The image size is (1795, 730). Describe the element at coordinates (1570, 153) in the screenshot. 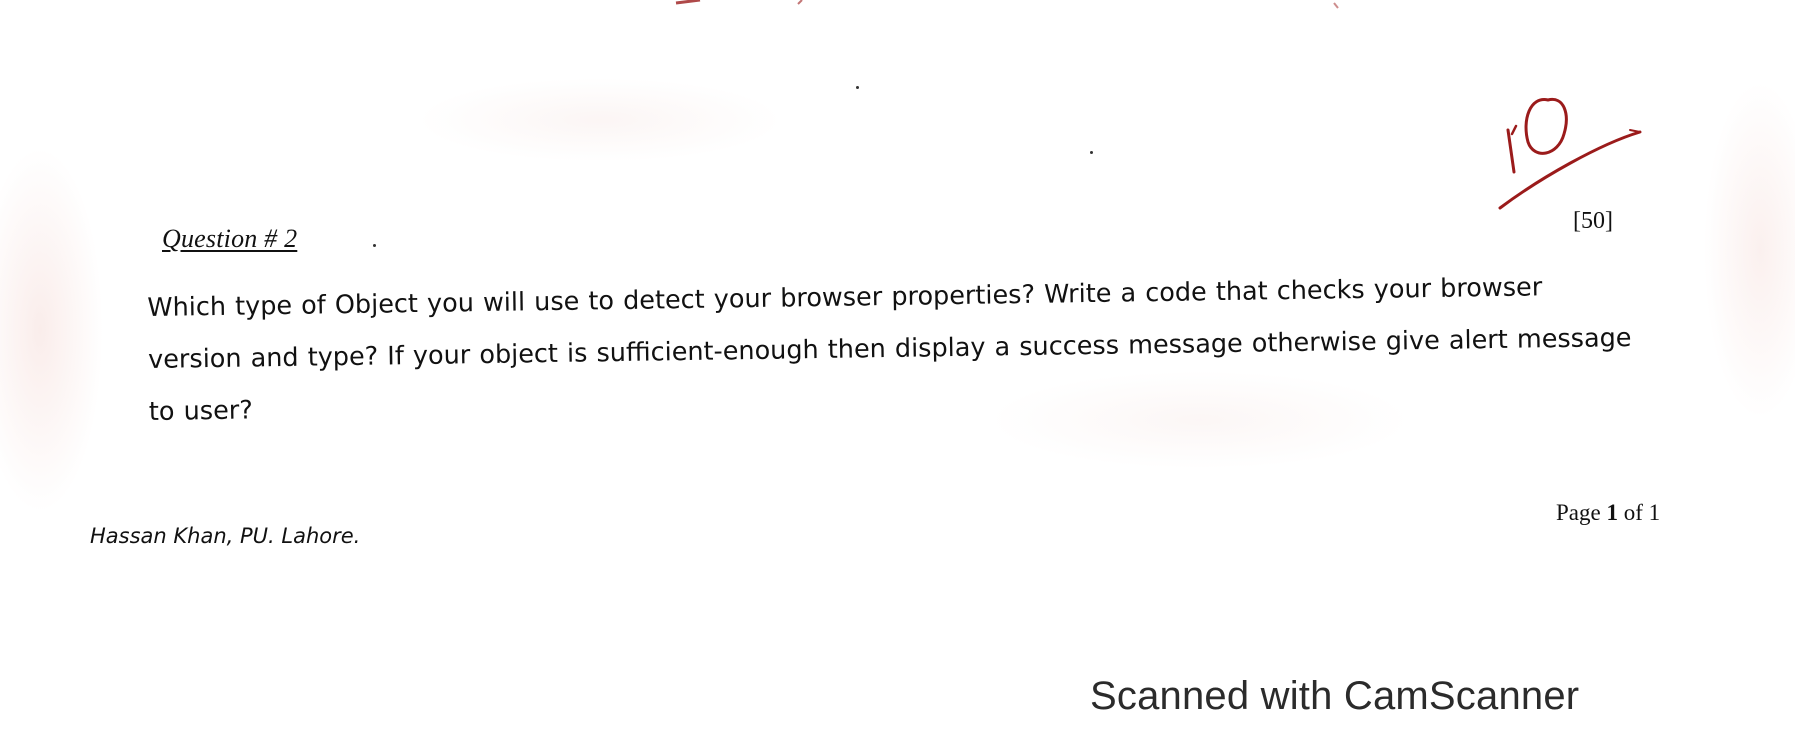

I see `score-mark-drawing` at that location.